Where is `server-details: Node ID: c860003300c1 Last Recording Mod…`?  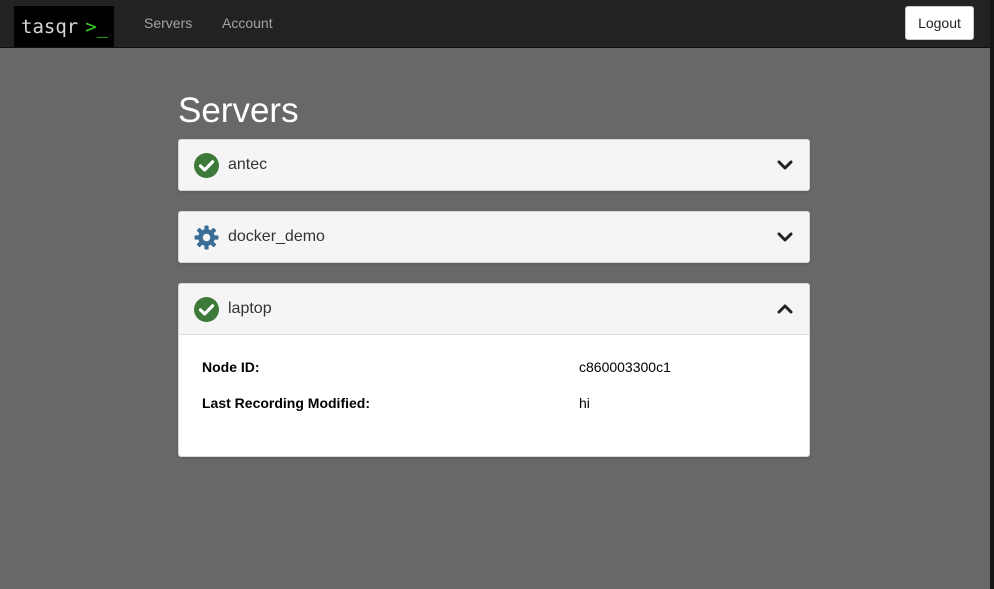 server-details: Node ID: c860003300c1 Last Recording Mod… is located at coordinates (494, 395).